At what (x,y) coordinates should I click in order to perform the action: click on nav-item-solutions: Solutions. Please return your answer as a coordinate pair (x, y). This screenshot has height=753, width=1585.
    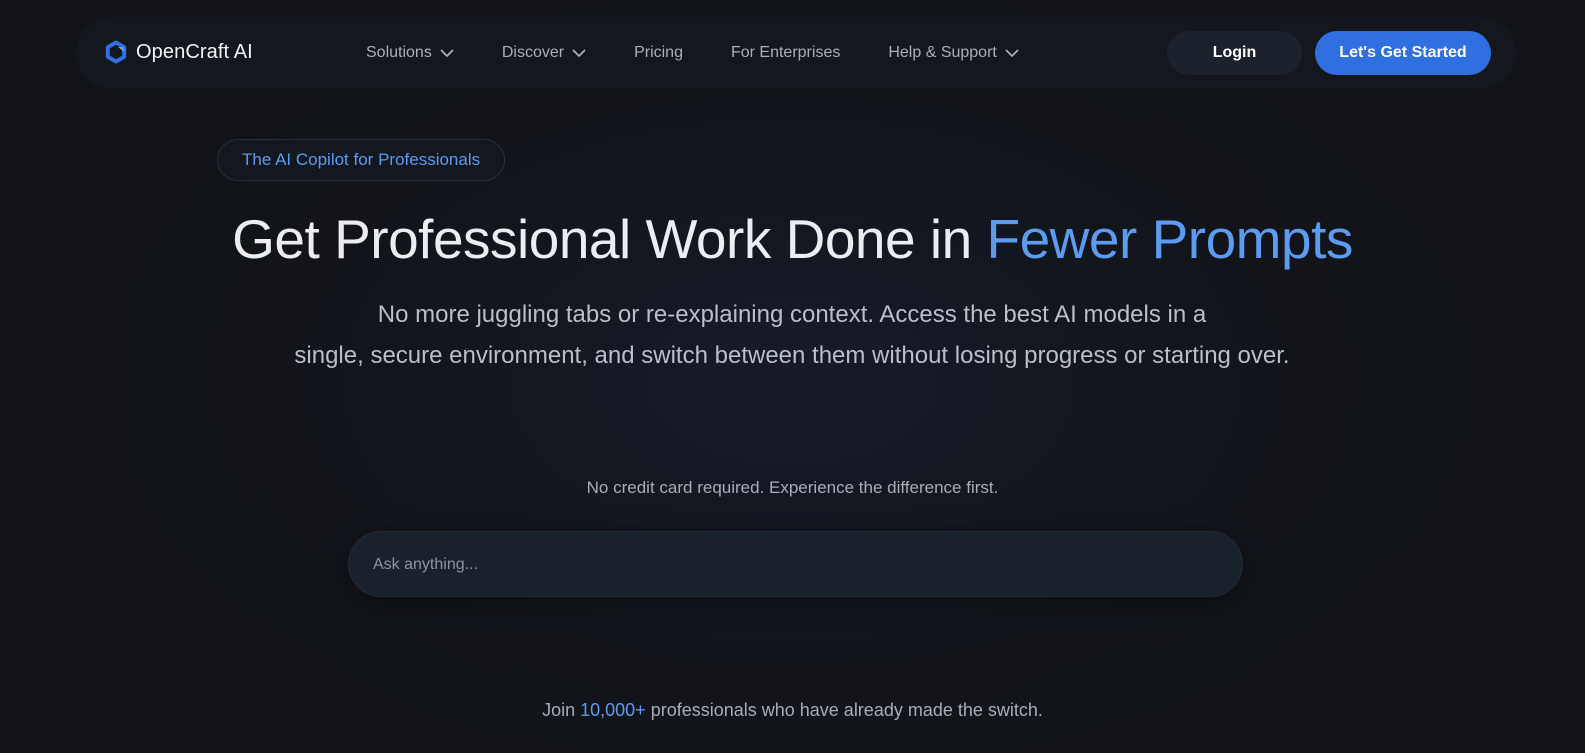
    Looking at the image, I should click on (410, 53).